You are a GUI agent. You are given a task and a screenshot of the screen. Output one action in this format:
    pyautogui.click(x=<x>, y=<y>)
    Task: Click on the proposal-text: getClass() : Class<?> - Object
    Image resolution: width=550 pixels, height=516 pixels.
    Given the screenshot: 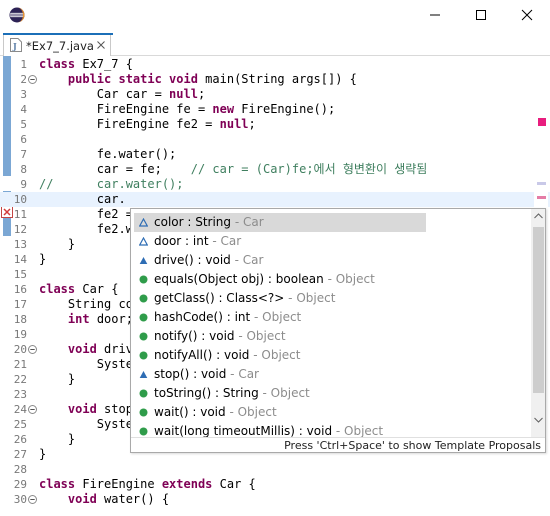 What is the action you would take?
    pyautogui.click(x=244, y=298)
    